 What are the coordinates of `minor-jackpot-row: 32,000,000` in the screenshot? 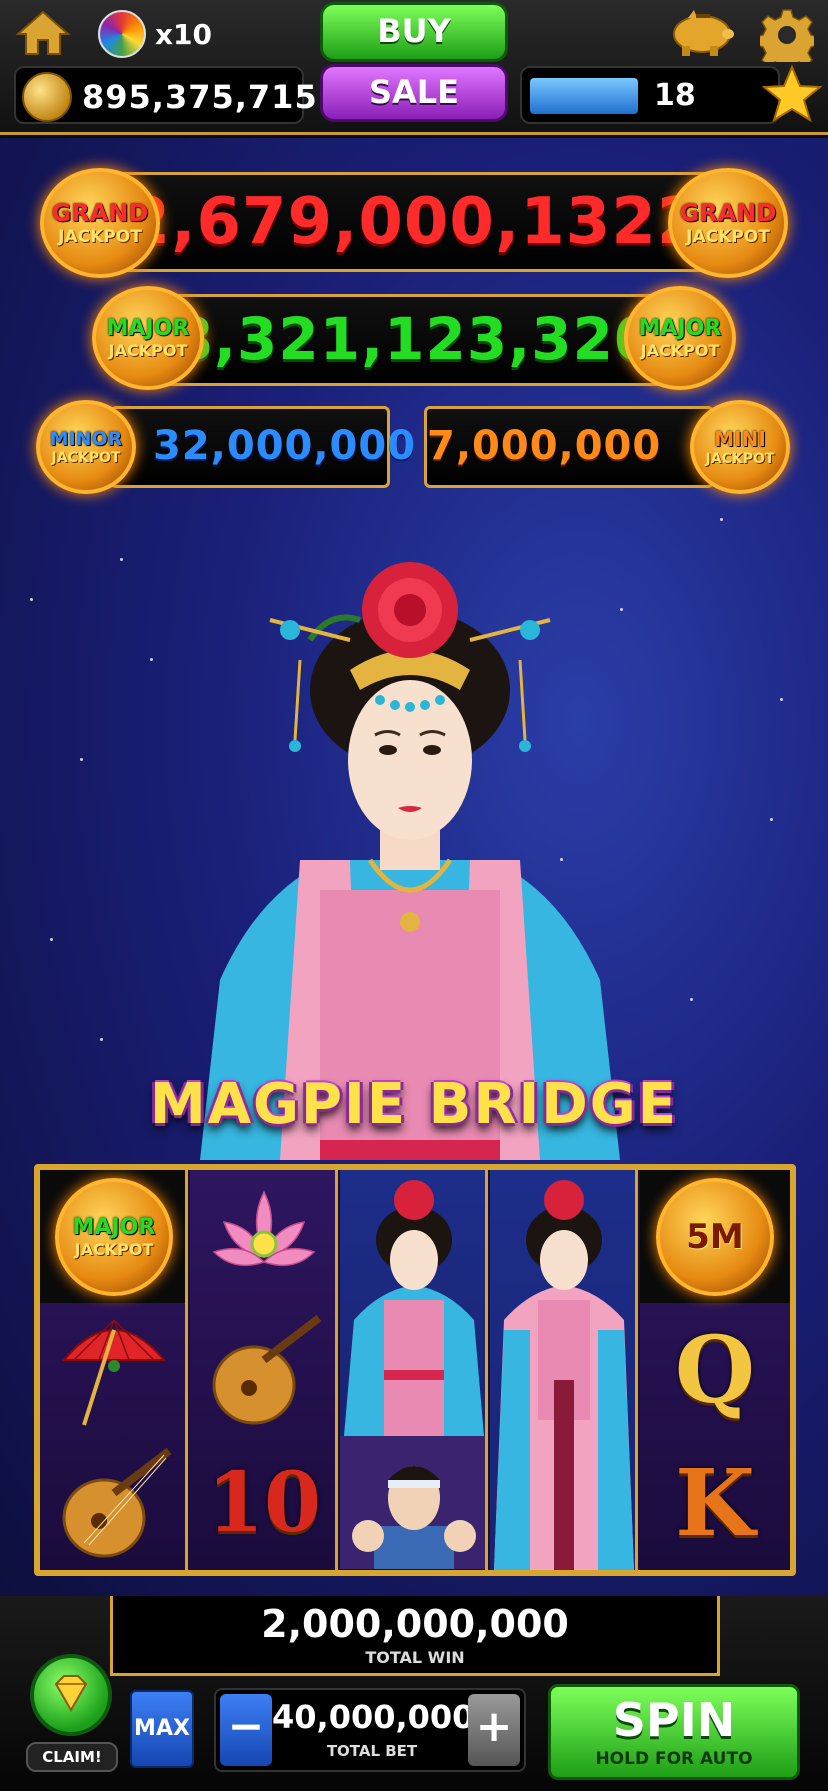 It's located at (263, 447).